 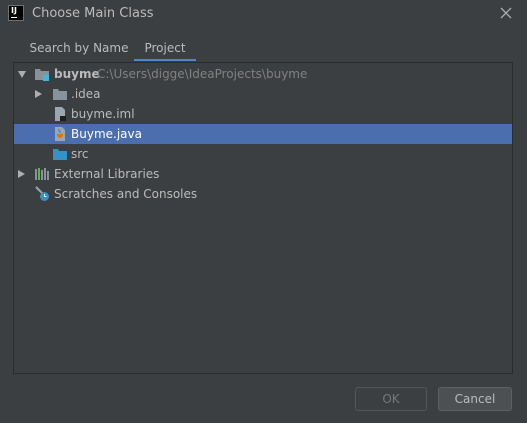 I want to click on tree-row-src: src, so click(x=263, y=154).